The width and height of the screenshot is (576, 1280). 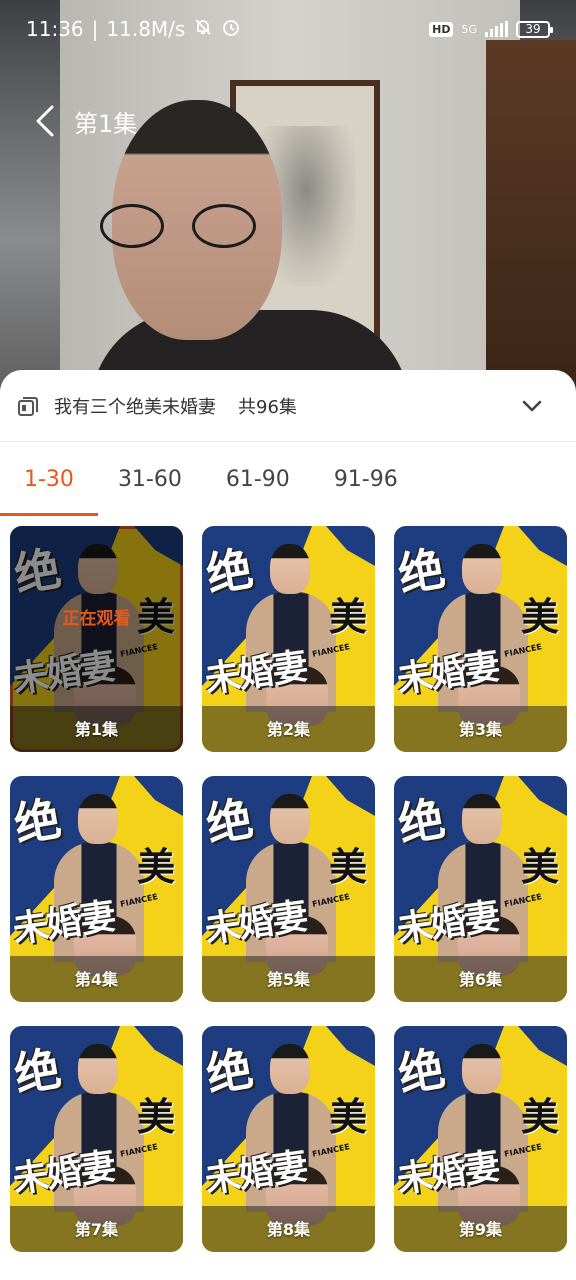 I want to click on episode-label: 第5集, so click(x=288, y=979).